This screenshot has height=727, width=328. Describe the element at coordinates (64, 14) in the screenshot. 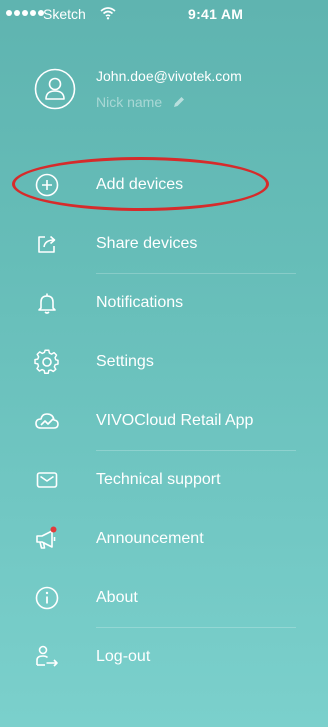

I see `carrier-name: Sketch` at that location.